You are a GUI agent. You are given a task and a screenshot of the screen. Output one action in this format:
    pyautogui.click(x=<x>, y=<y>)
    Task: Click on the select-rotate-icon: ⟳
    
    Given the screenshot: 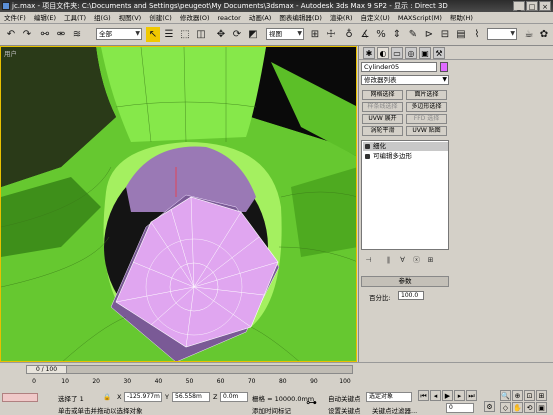 What is the action you would take?
    pyautogui.click(x=237, y=34)
    